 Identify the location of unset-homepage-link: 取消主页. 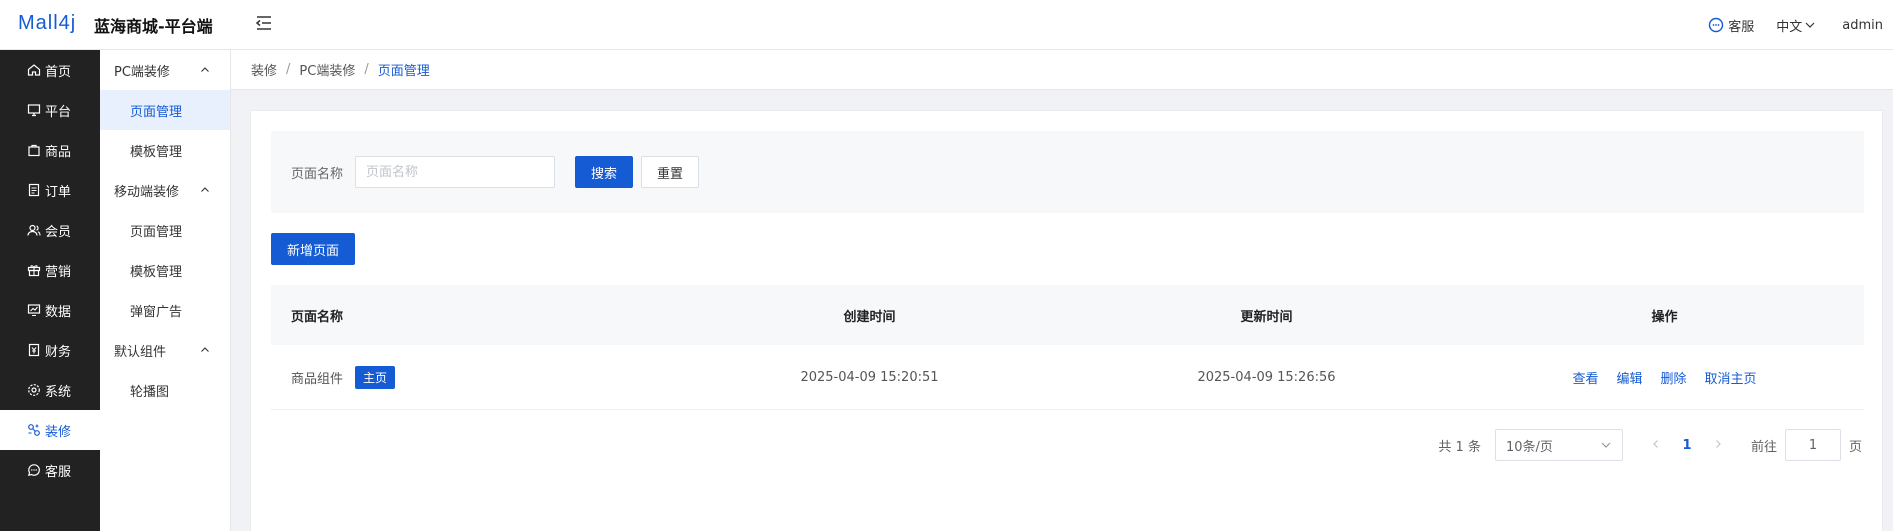
(1731, 377).